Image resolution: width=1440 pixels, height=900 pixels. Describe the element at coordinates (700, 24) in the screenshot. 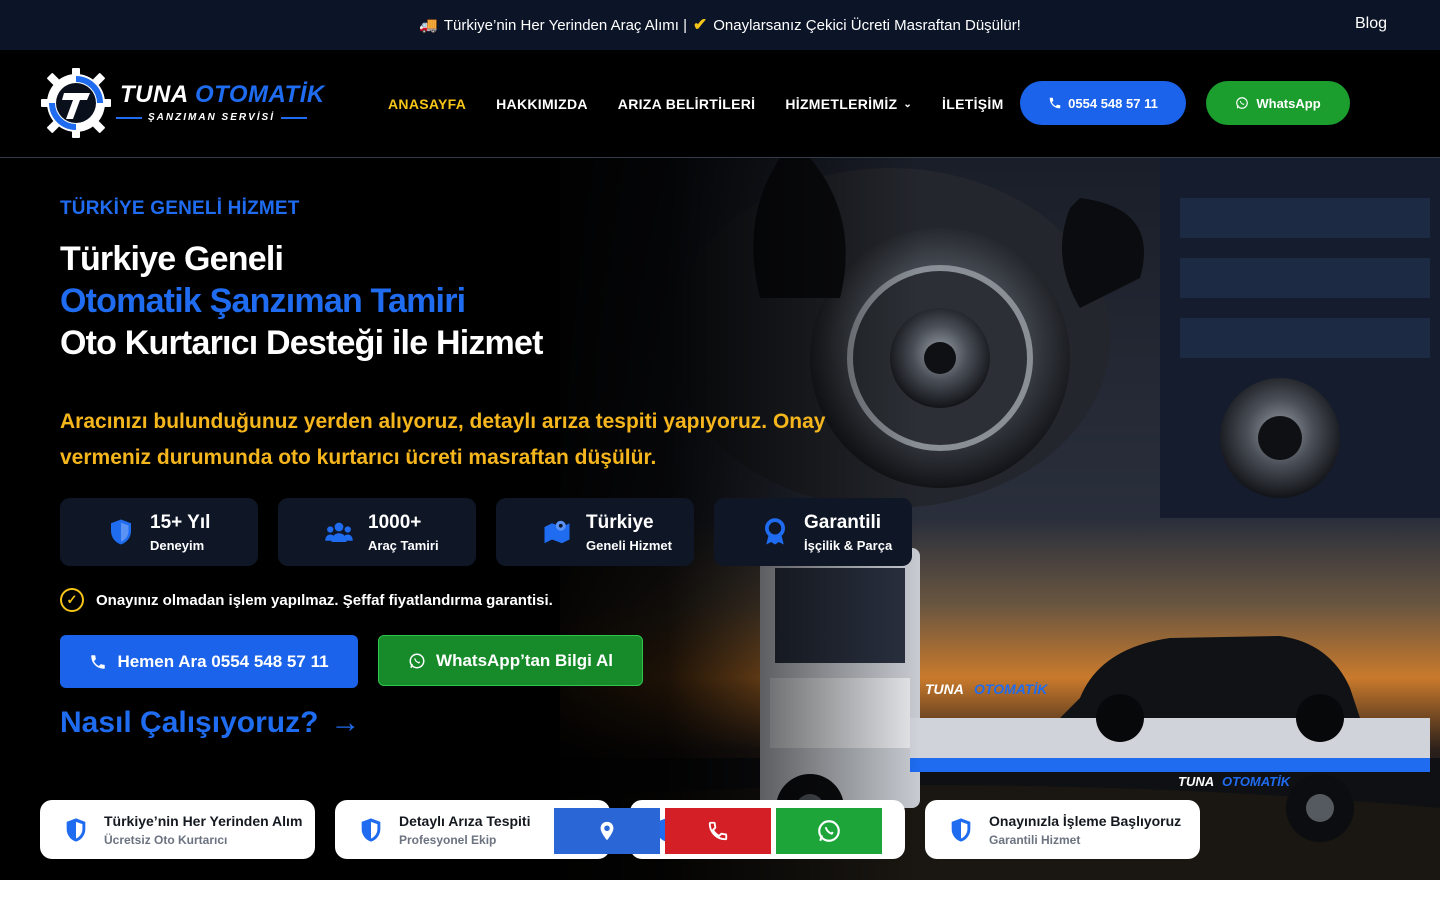

I see `checkmark-icon: ✔` at that location.